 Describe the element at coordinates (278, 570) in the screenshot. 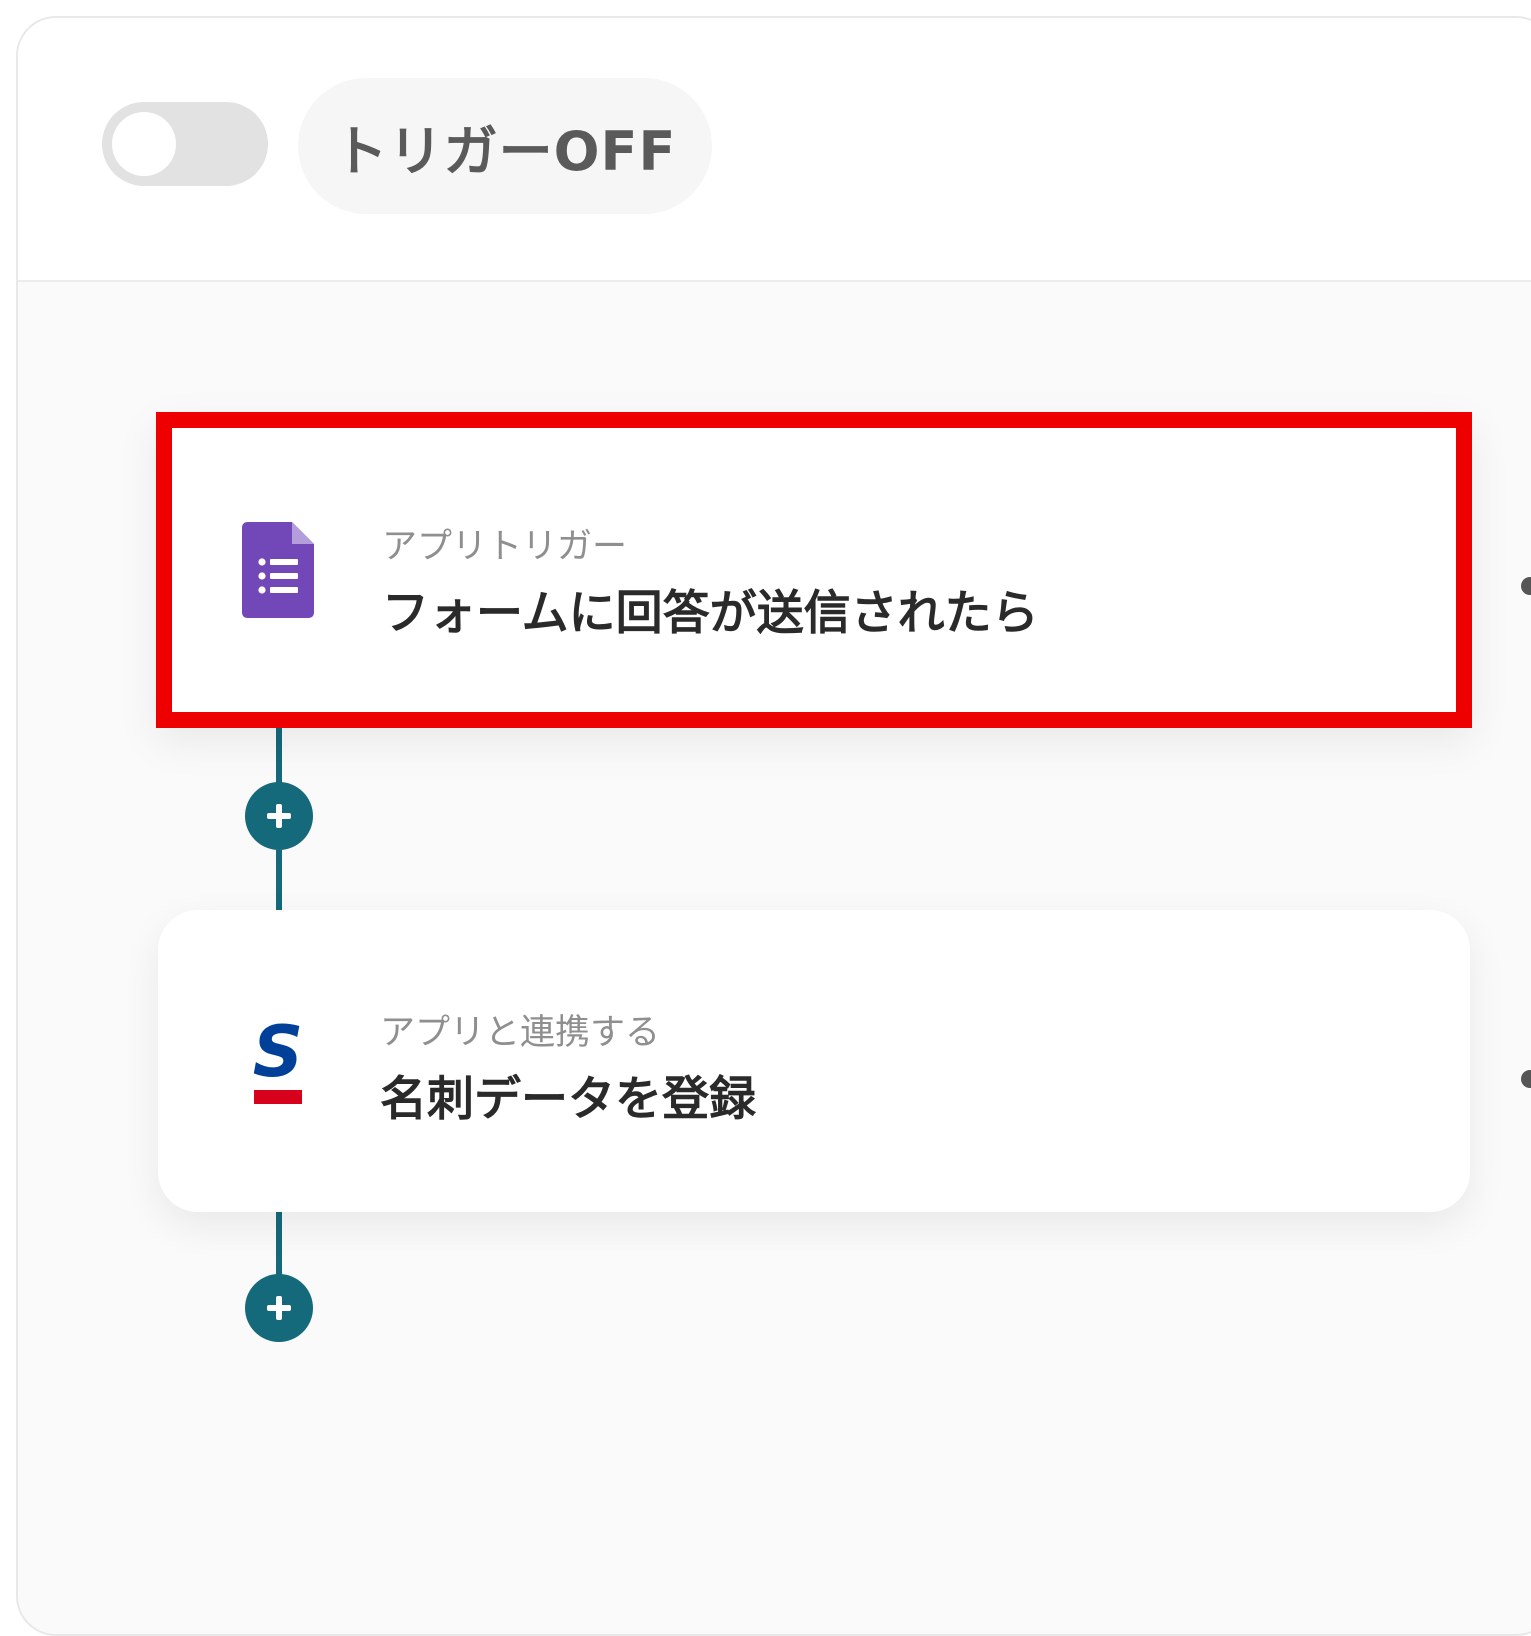

I see `google-forms-icon` at that location.